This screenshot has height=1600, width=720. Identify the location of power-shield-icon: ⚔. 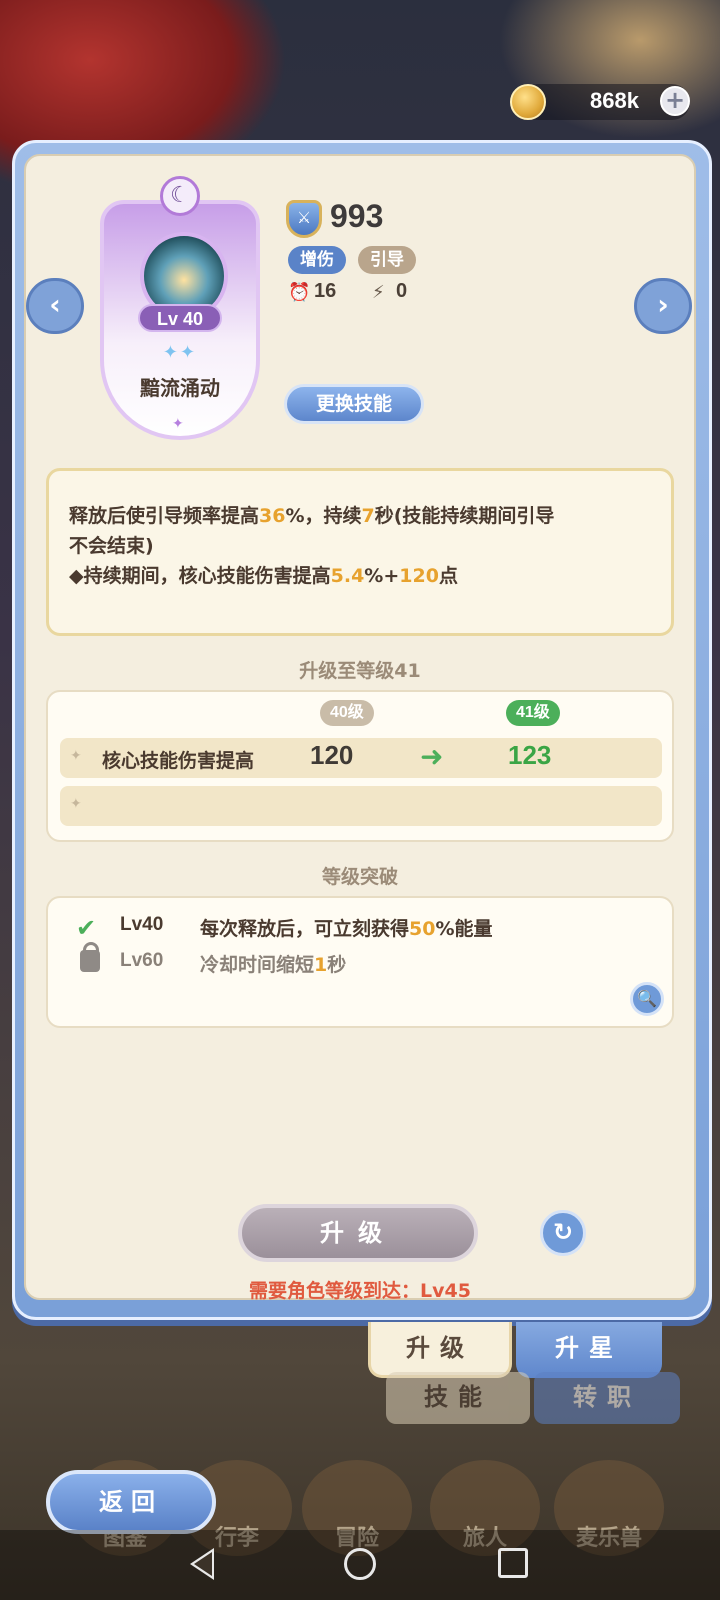
(304, 219).